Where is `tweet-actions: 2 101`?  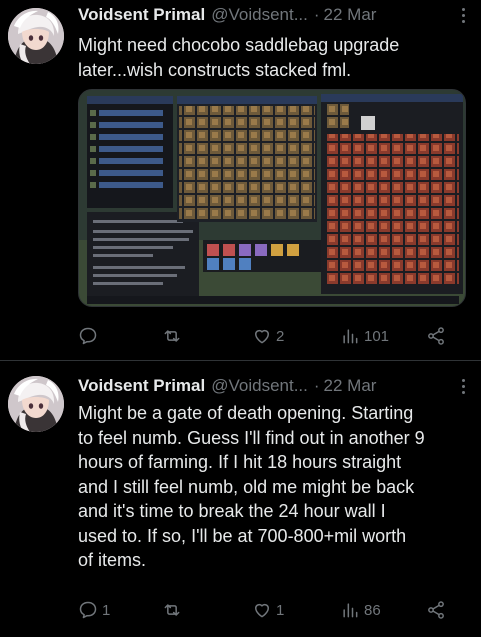 tweet-actions: 2 101 is located at coordinates (270, 336).